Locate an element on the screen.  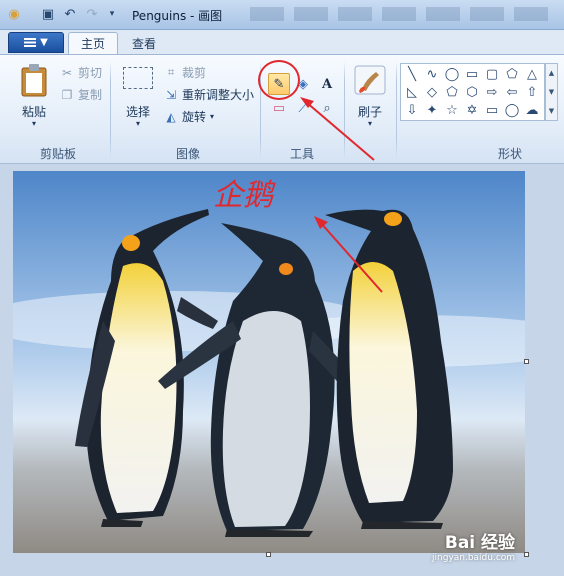
baidu-watermark: Bai 经验 jingyan.baidu.com is located at coordinates (473, 545).